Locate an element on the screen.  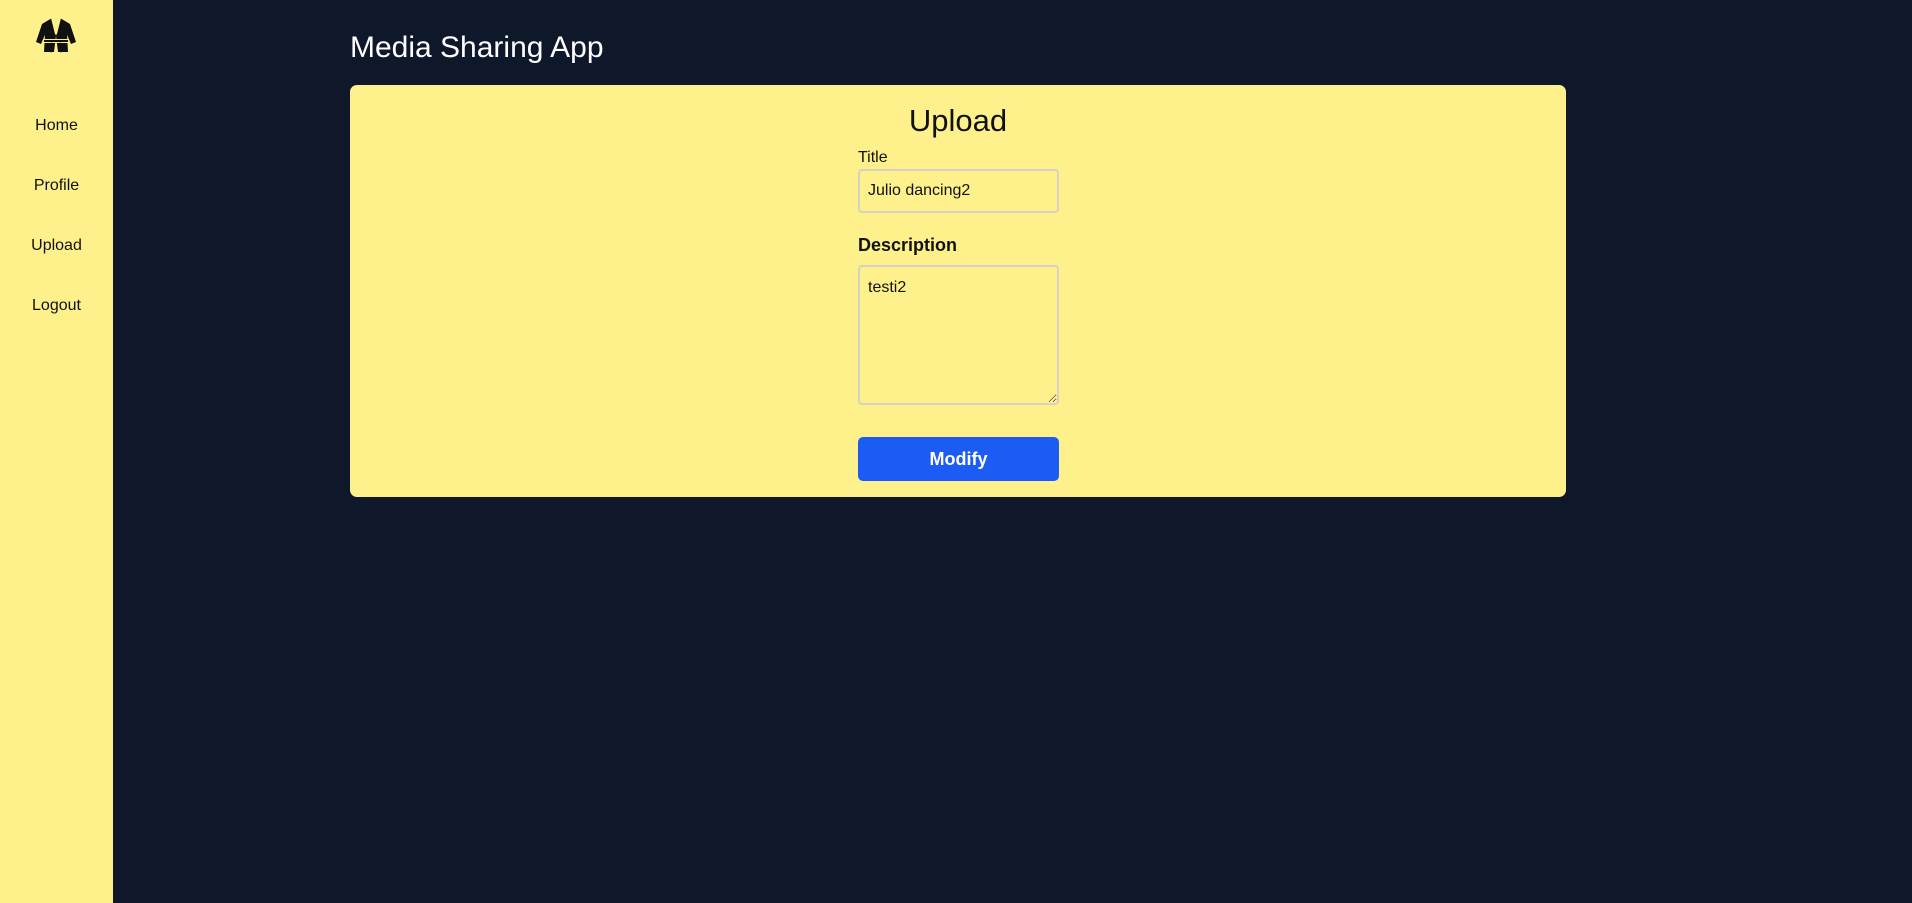
app-title: Media Sharing App is located at coordinates (477, 47).